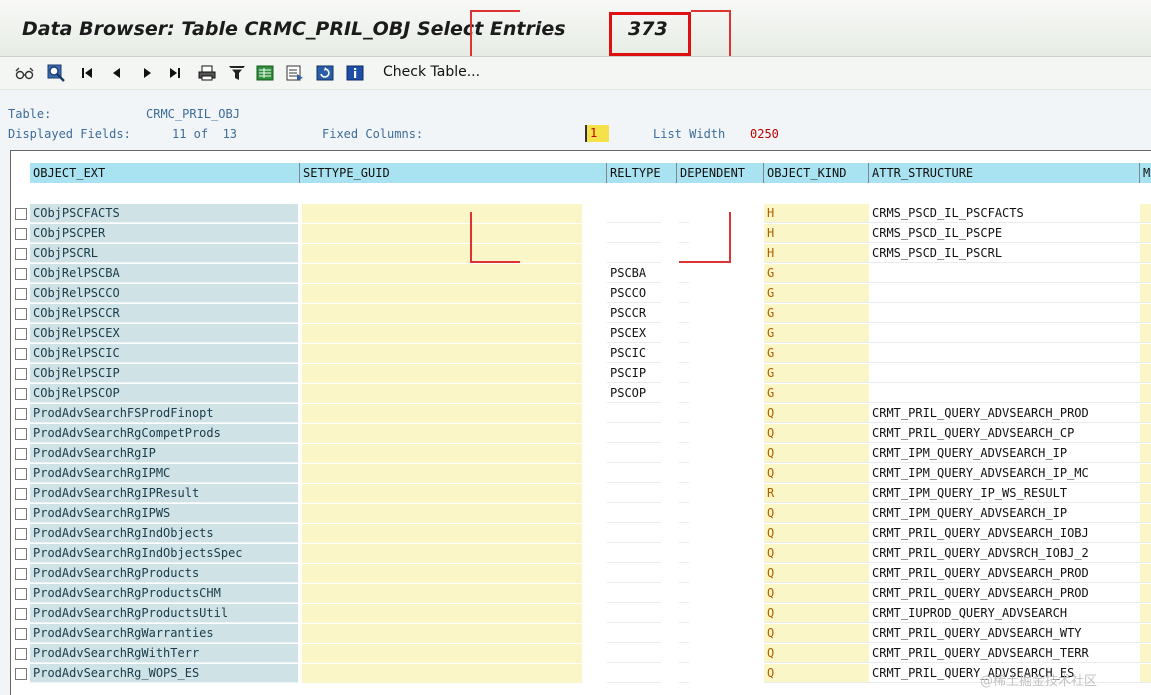  I want to click on cell-object-ext: CObjRelPSCIP, so click(164, 373).